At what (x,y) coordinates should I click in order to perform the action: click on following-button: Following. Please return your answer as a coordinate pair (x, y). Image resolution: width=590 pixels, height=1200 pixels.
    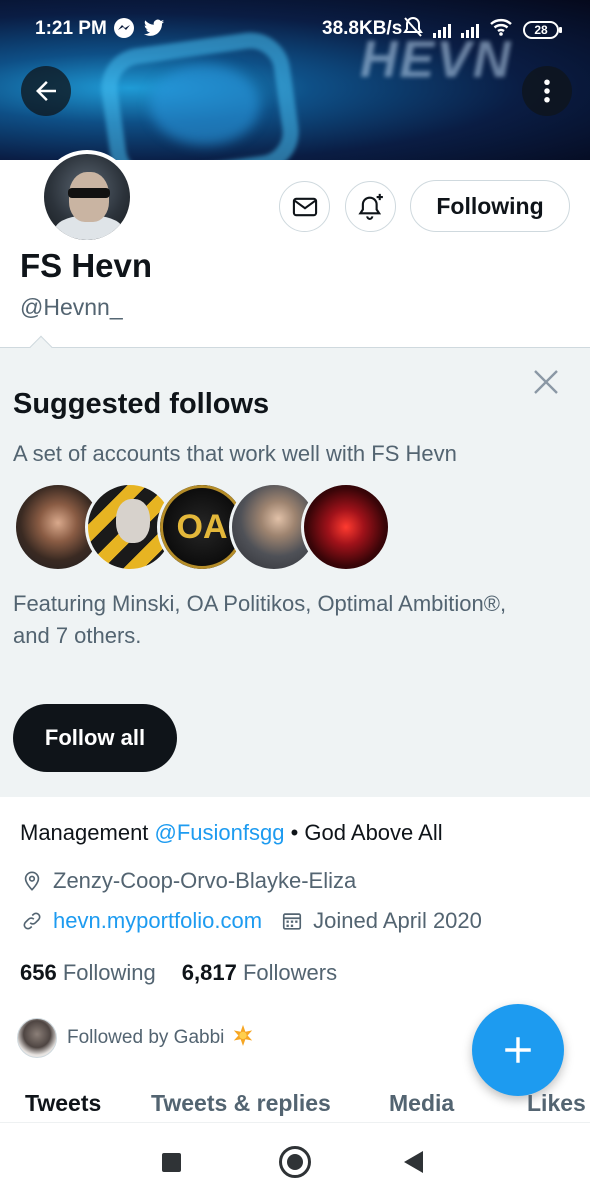
    Looking at the image, I should click on (490, 206).